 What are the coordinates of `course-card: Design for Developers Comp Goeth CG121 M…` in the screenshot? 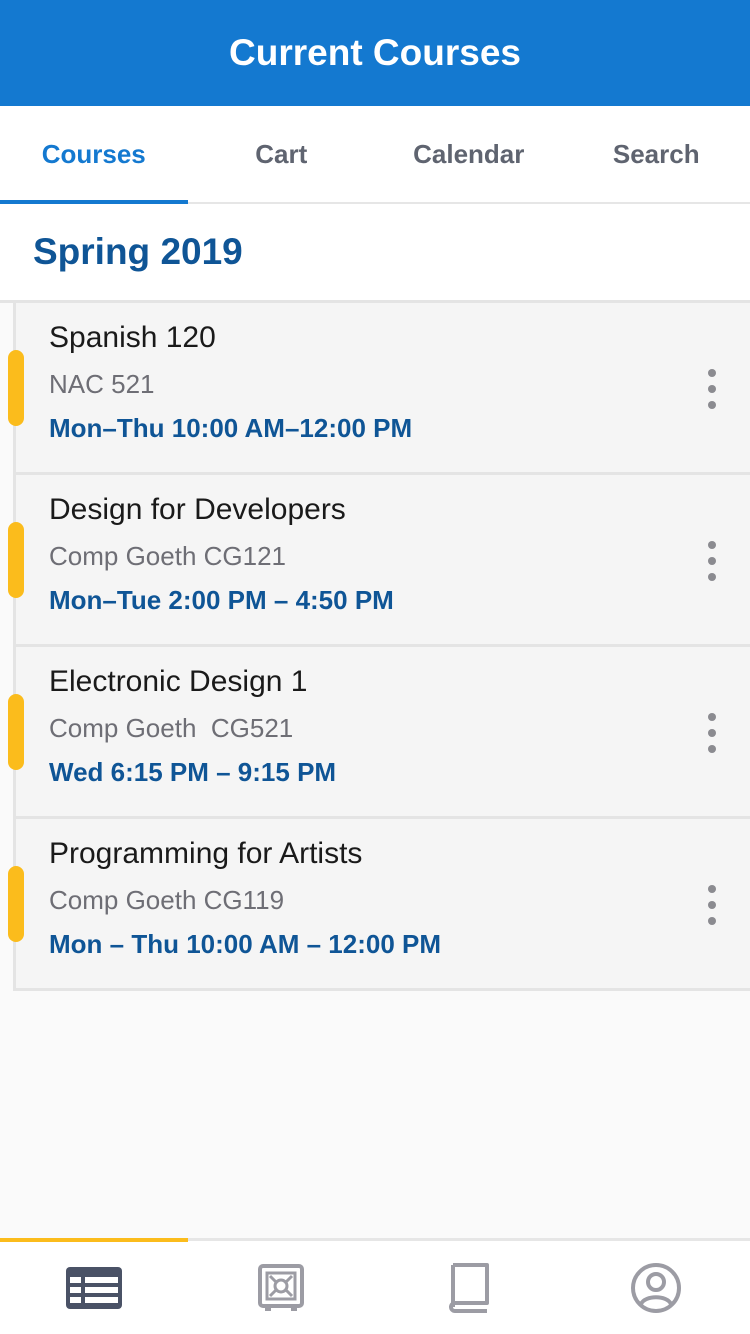 It's located at (379, 561).